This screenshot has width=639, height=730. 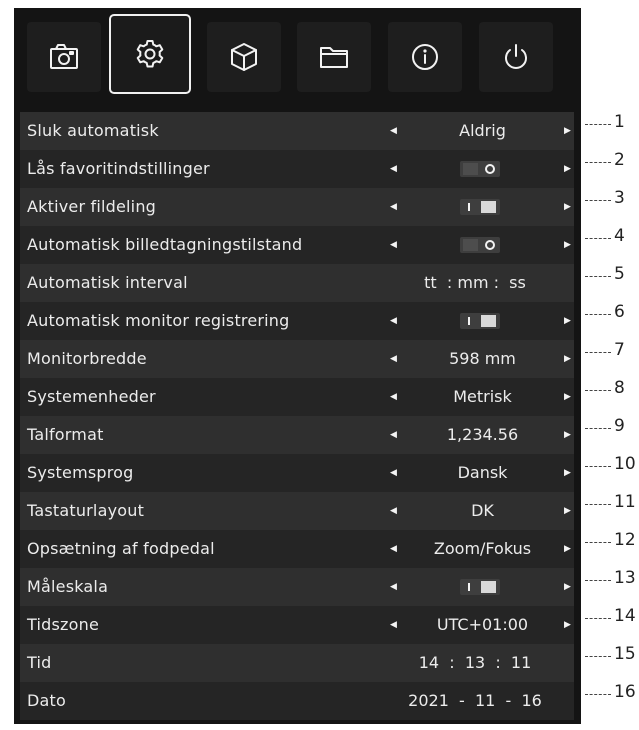 I want to click on setting-value: 2021 - 11 - 16, so click(x=475, y=701).